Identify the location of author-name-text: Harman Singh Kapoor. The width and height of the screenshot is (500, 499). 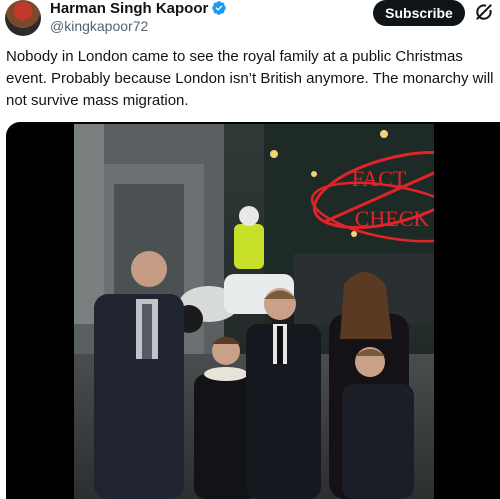
(129, 8).